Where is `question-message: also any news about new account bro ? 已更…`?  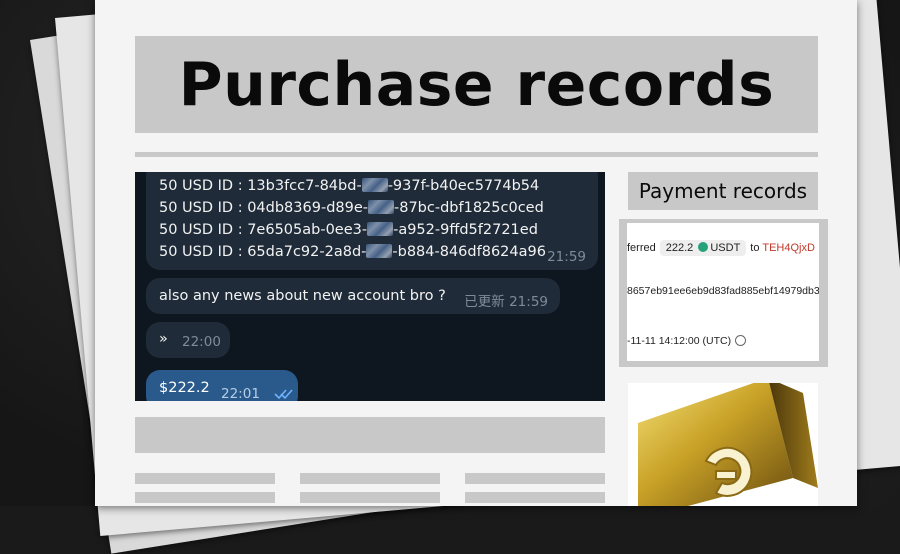
question-message: also any news about new account bro ? 已更… is located at coordinates (353, 296).